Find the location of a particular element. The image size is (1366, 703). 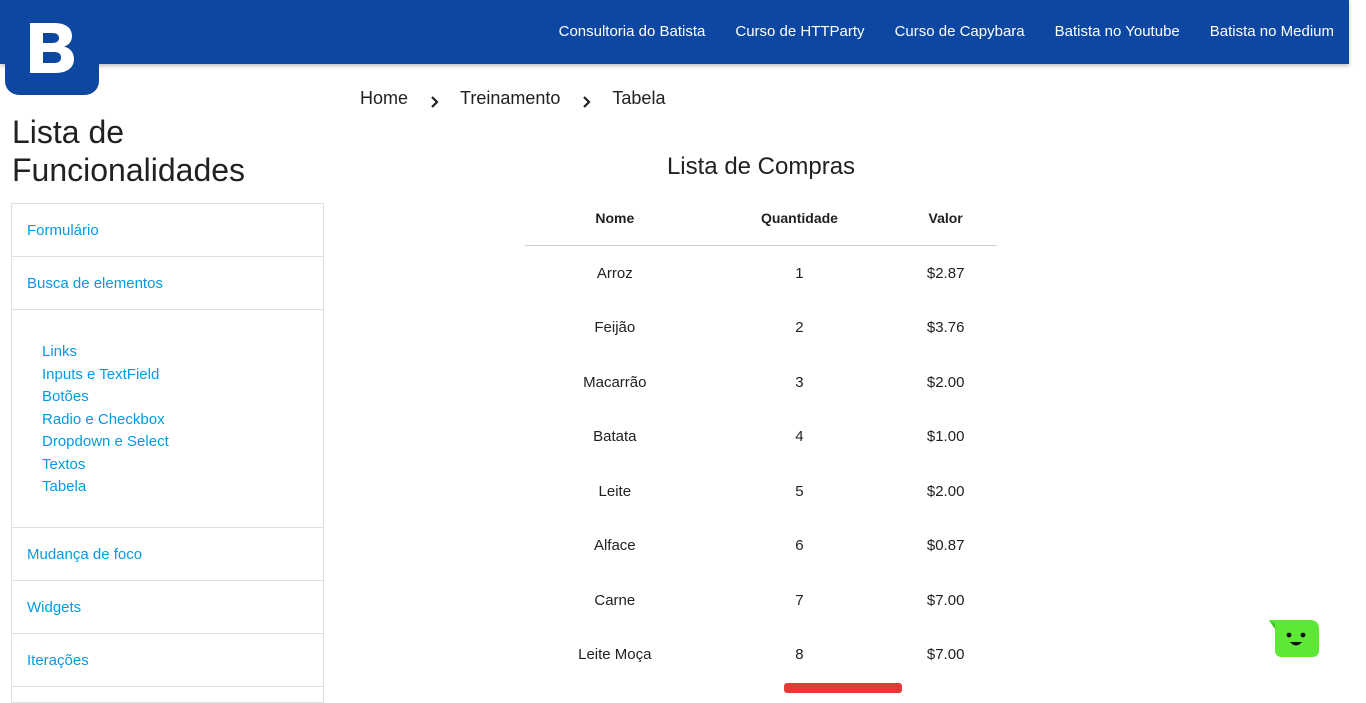

table-title: Lista de Compras is located at coordinates (761, 166).